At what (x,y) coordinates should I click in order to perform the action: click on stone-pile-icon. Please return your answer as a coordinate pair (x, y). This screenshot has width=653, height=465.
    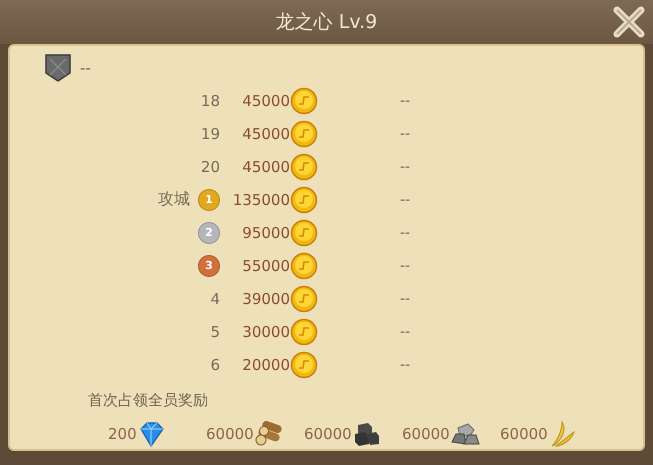
    Looking at the image, I should click on (465, 434).